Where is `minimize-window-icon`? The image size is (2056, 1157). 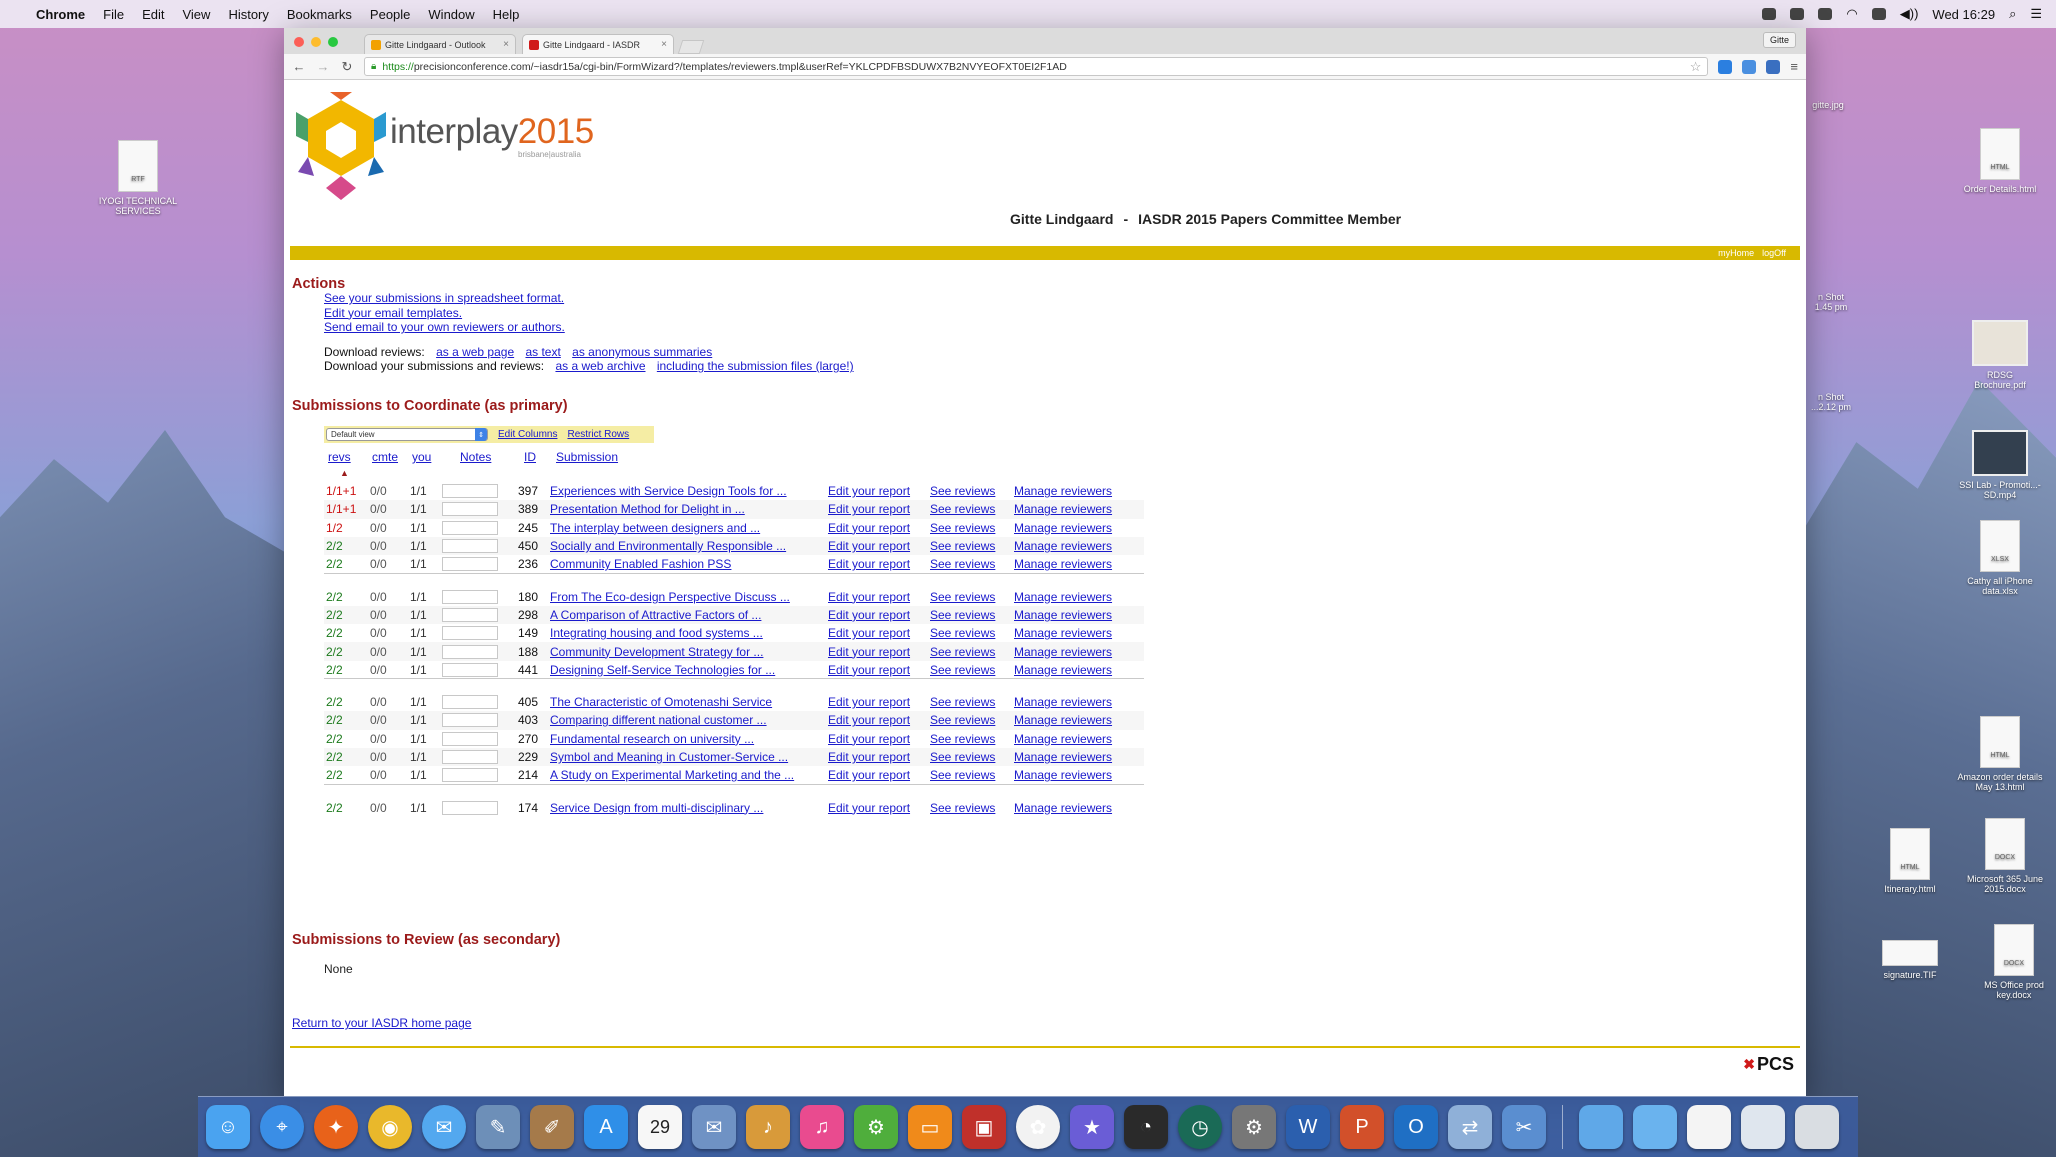
minimize-window-icon is located at coordinates (316, 42).